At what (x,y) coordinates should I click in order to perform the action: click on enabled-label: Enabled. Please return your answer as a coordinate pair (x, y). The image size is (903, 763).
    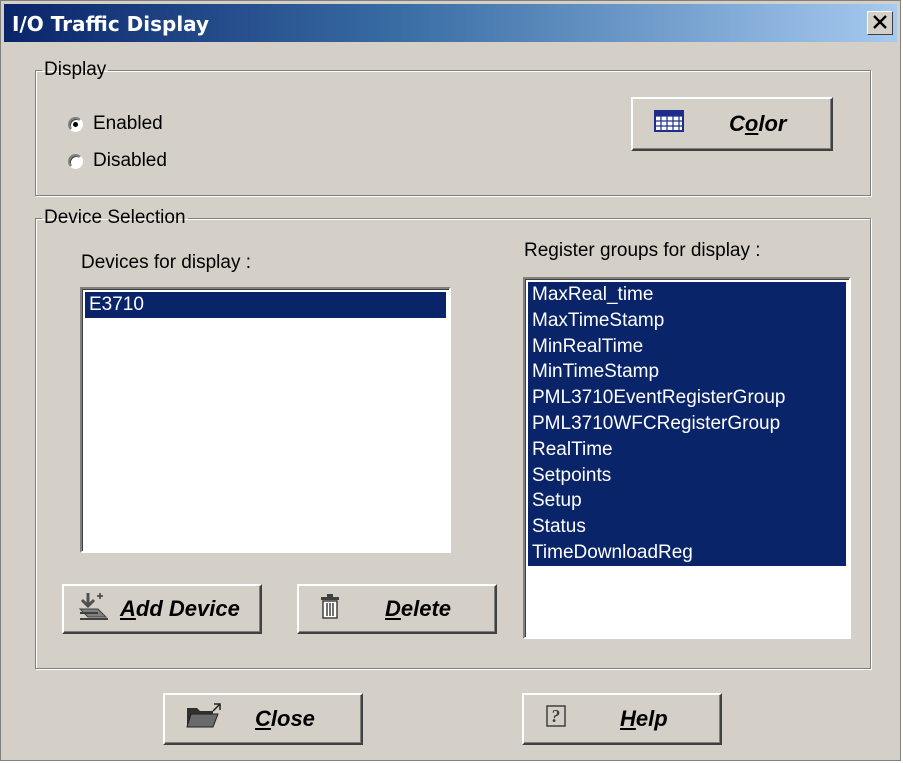
    Looking at the image, I should click on (128, 123).